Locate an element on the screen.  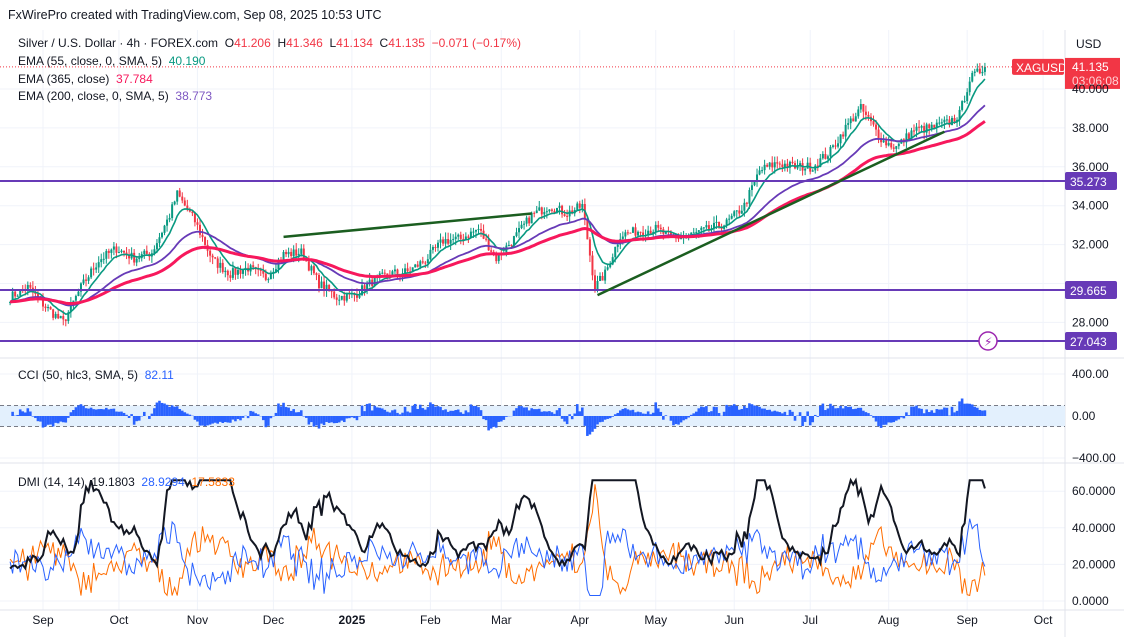
time-tick-label: Dec is located at coordinates (273, 620).